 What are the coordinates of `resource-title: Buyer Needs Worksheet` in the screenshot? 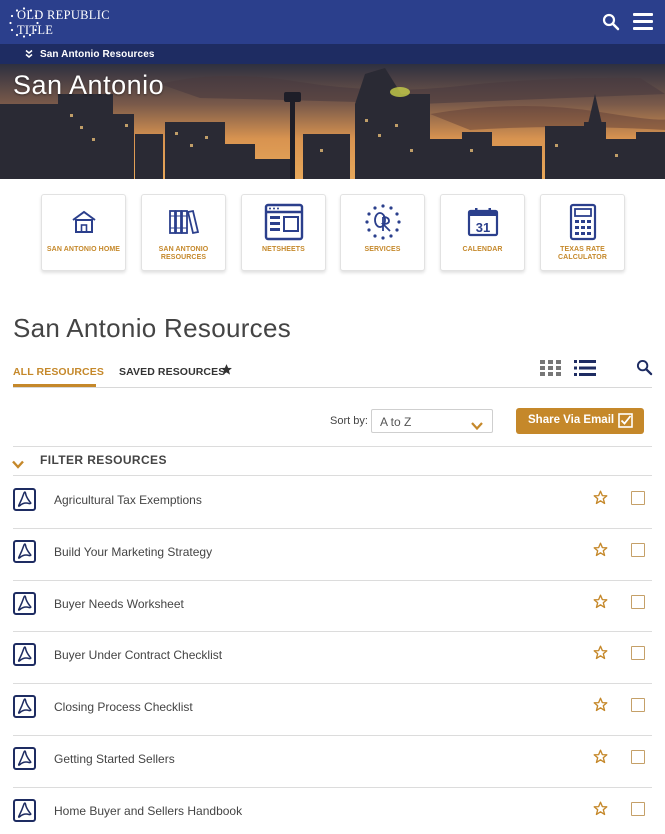 It's located at (119, 604).